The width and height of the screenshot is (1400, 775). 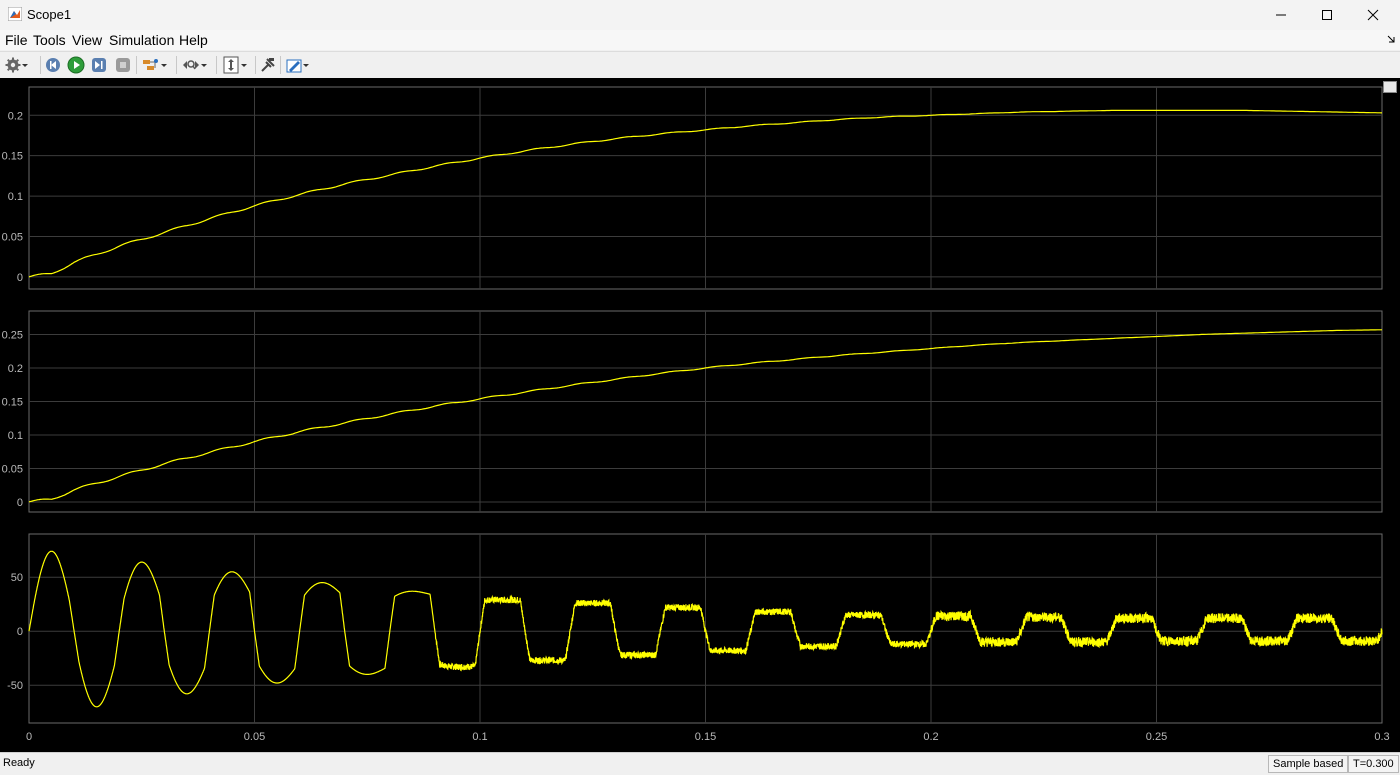 I want to click on maximize-icon, so click(x=1327, y=15).